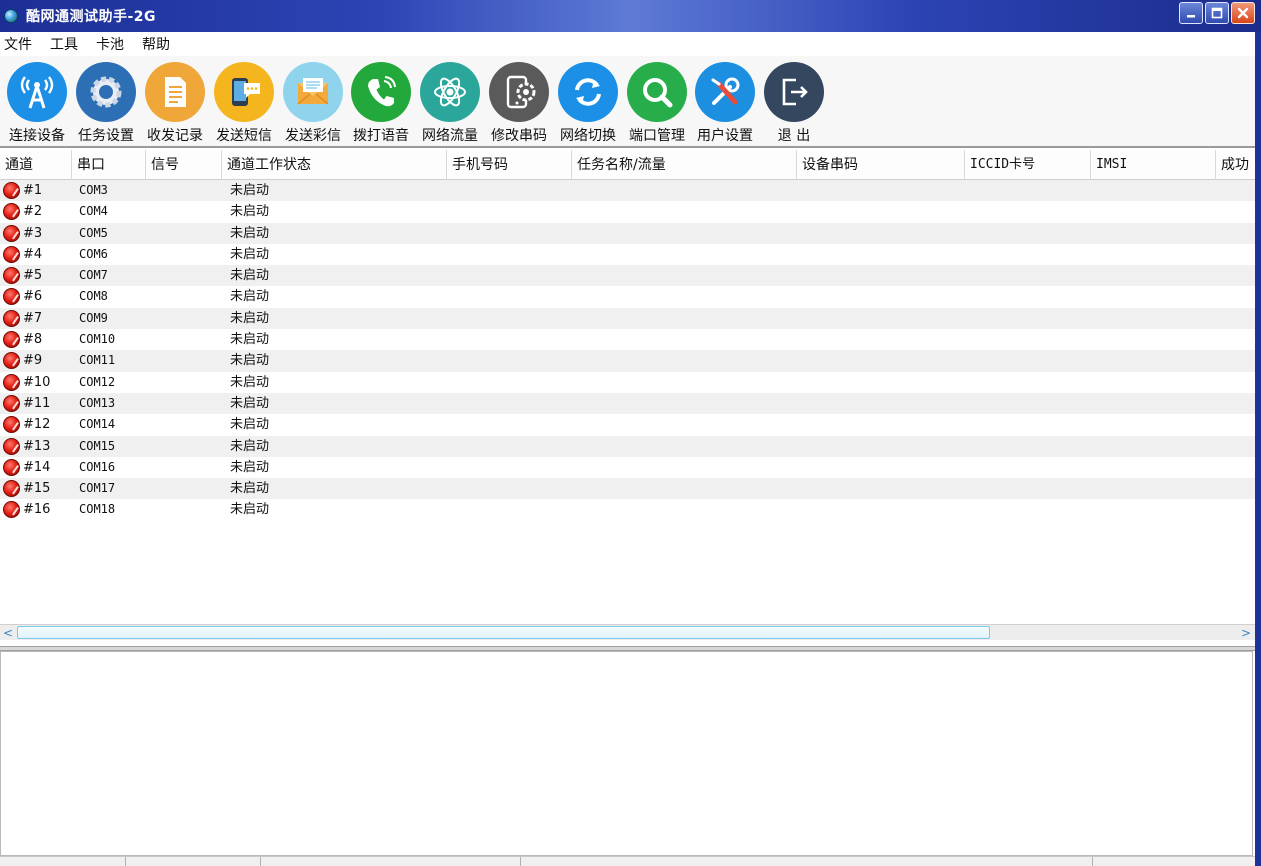 Image resolution: width=1261 pixels, height=866 pixels. I want to click on network-switch-button: 网络切换, so click(588, 103).